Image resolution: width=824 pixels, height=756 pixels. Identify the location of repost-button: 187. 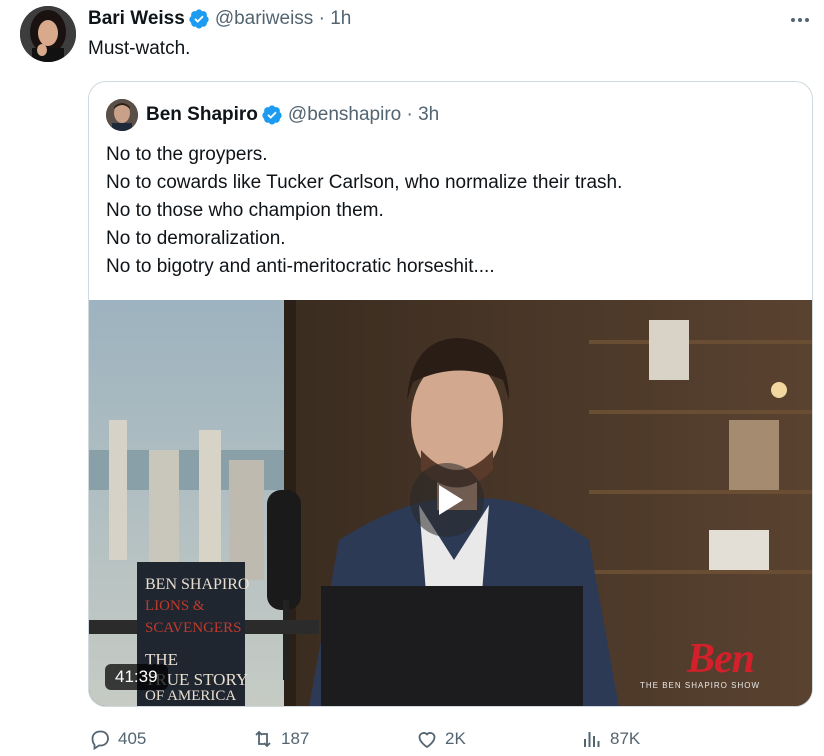
(280, 739).